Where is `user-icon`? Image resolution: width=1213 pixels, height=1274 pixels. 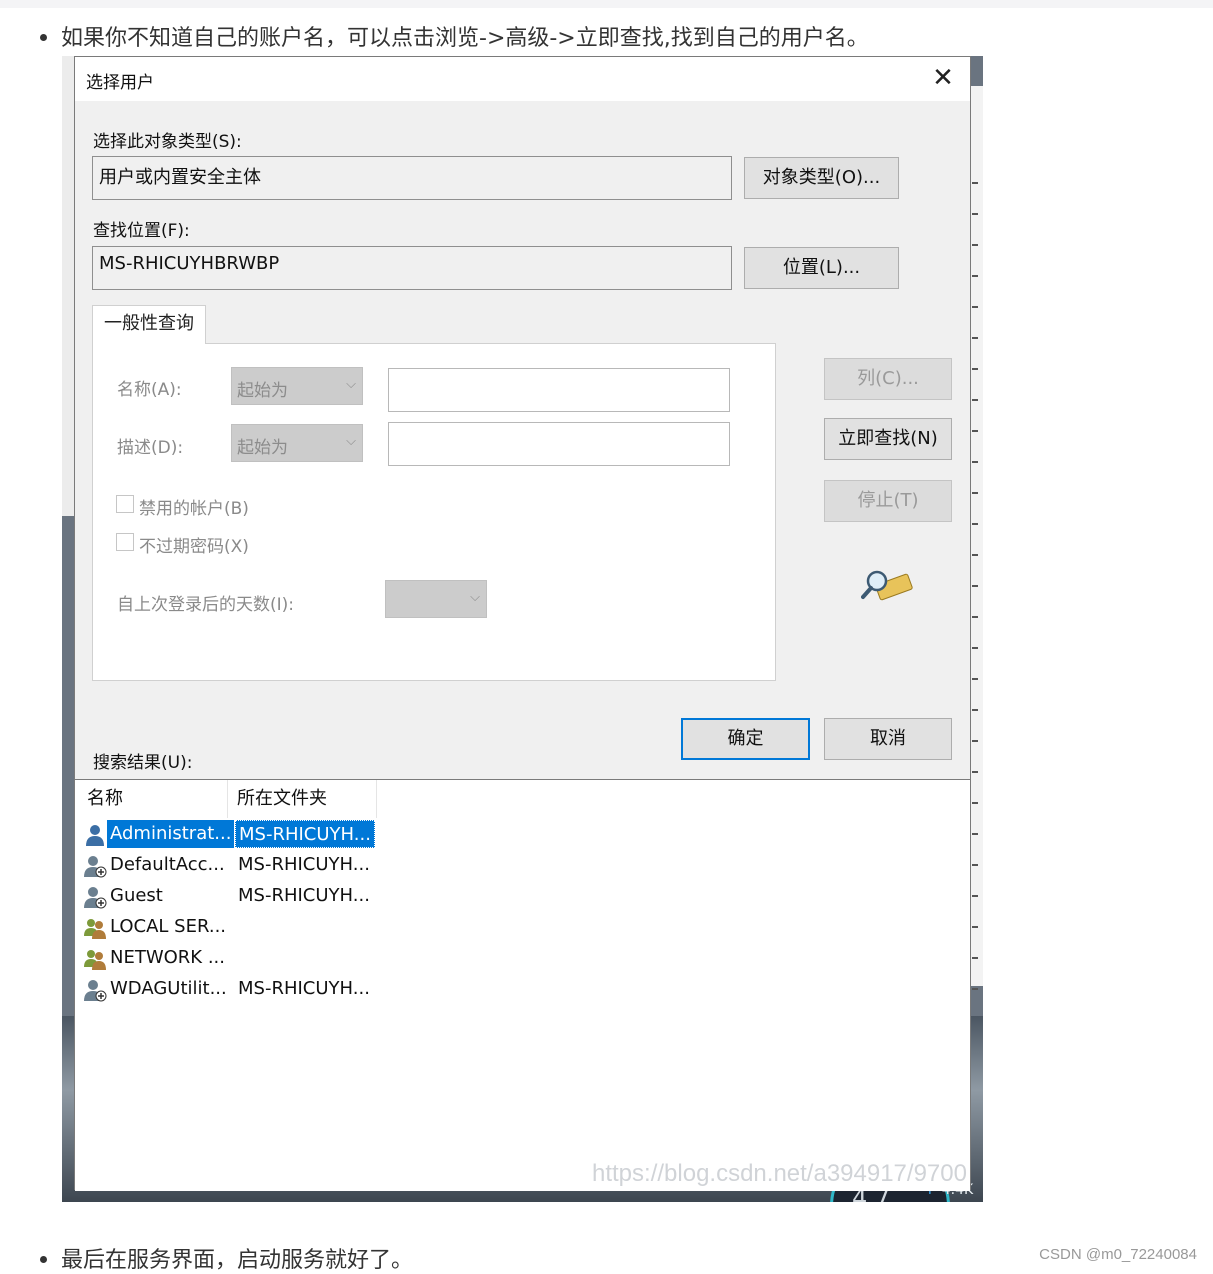
user-icon is located at coordinates (95, 835).